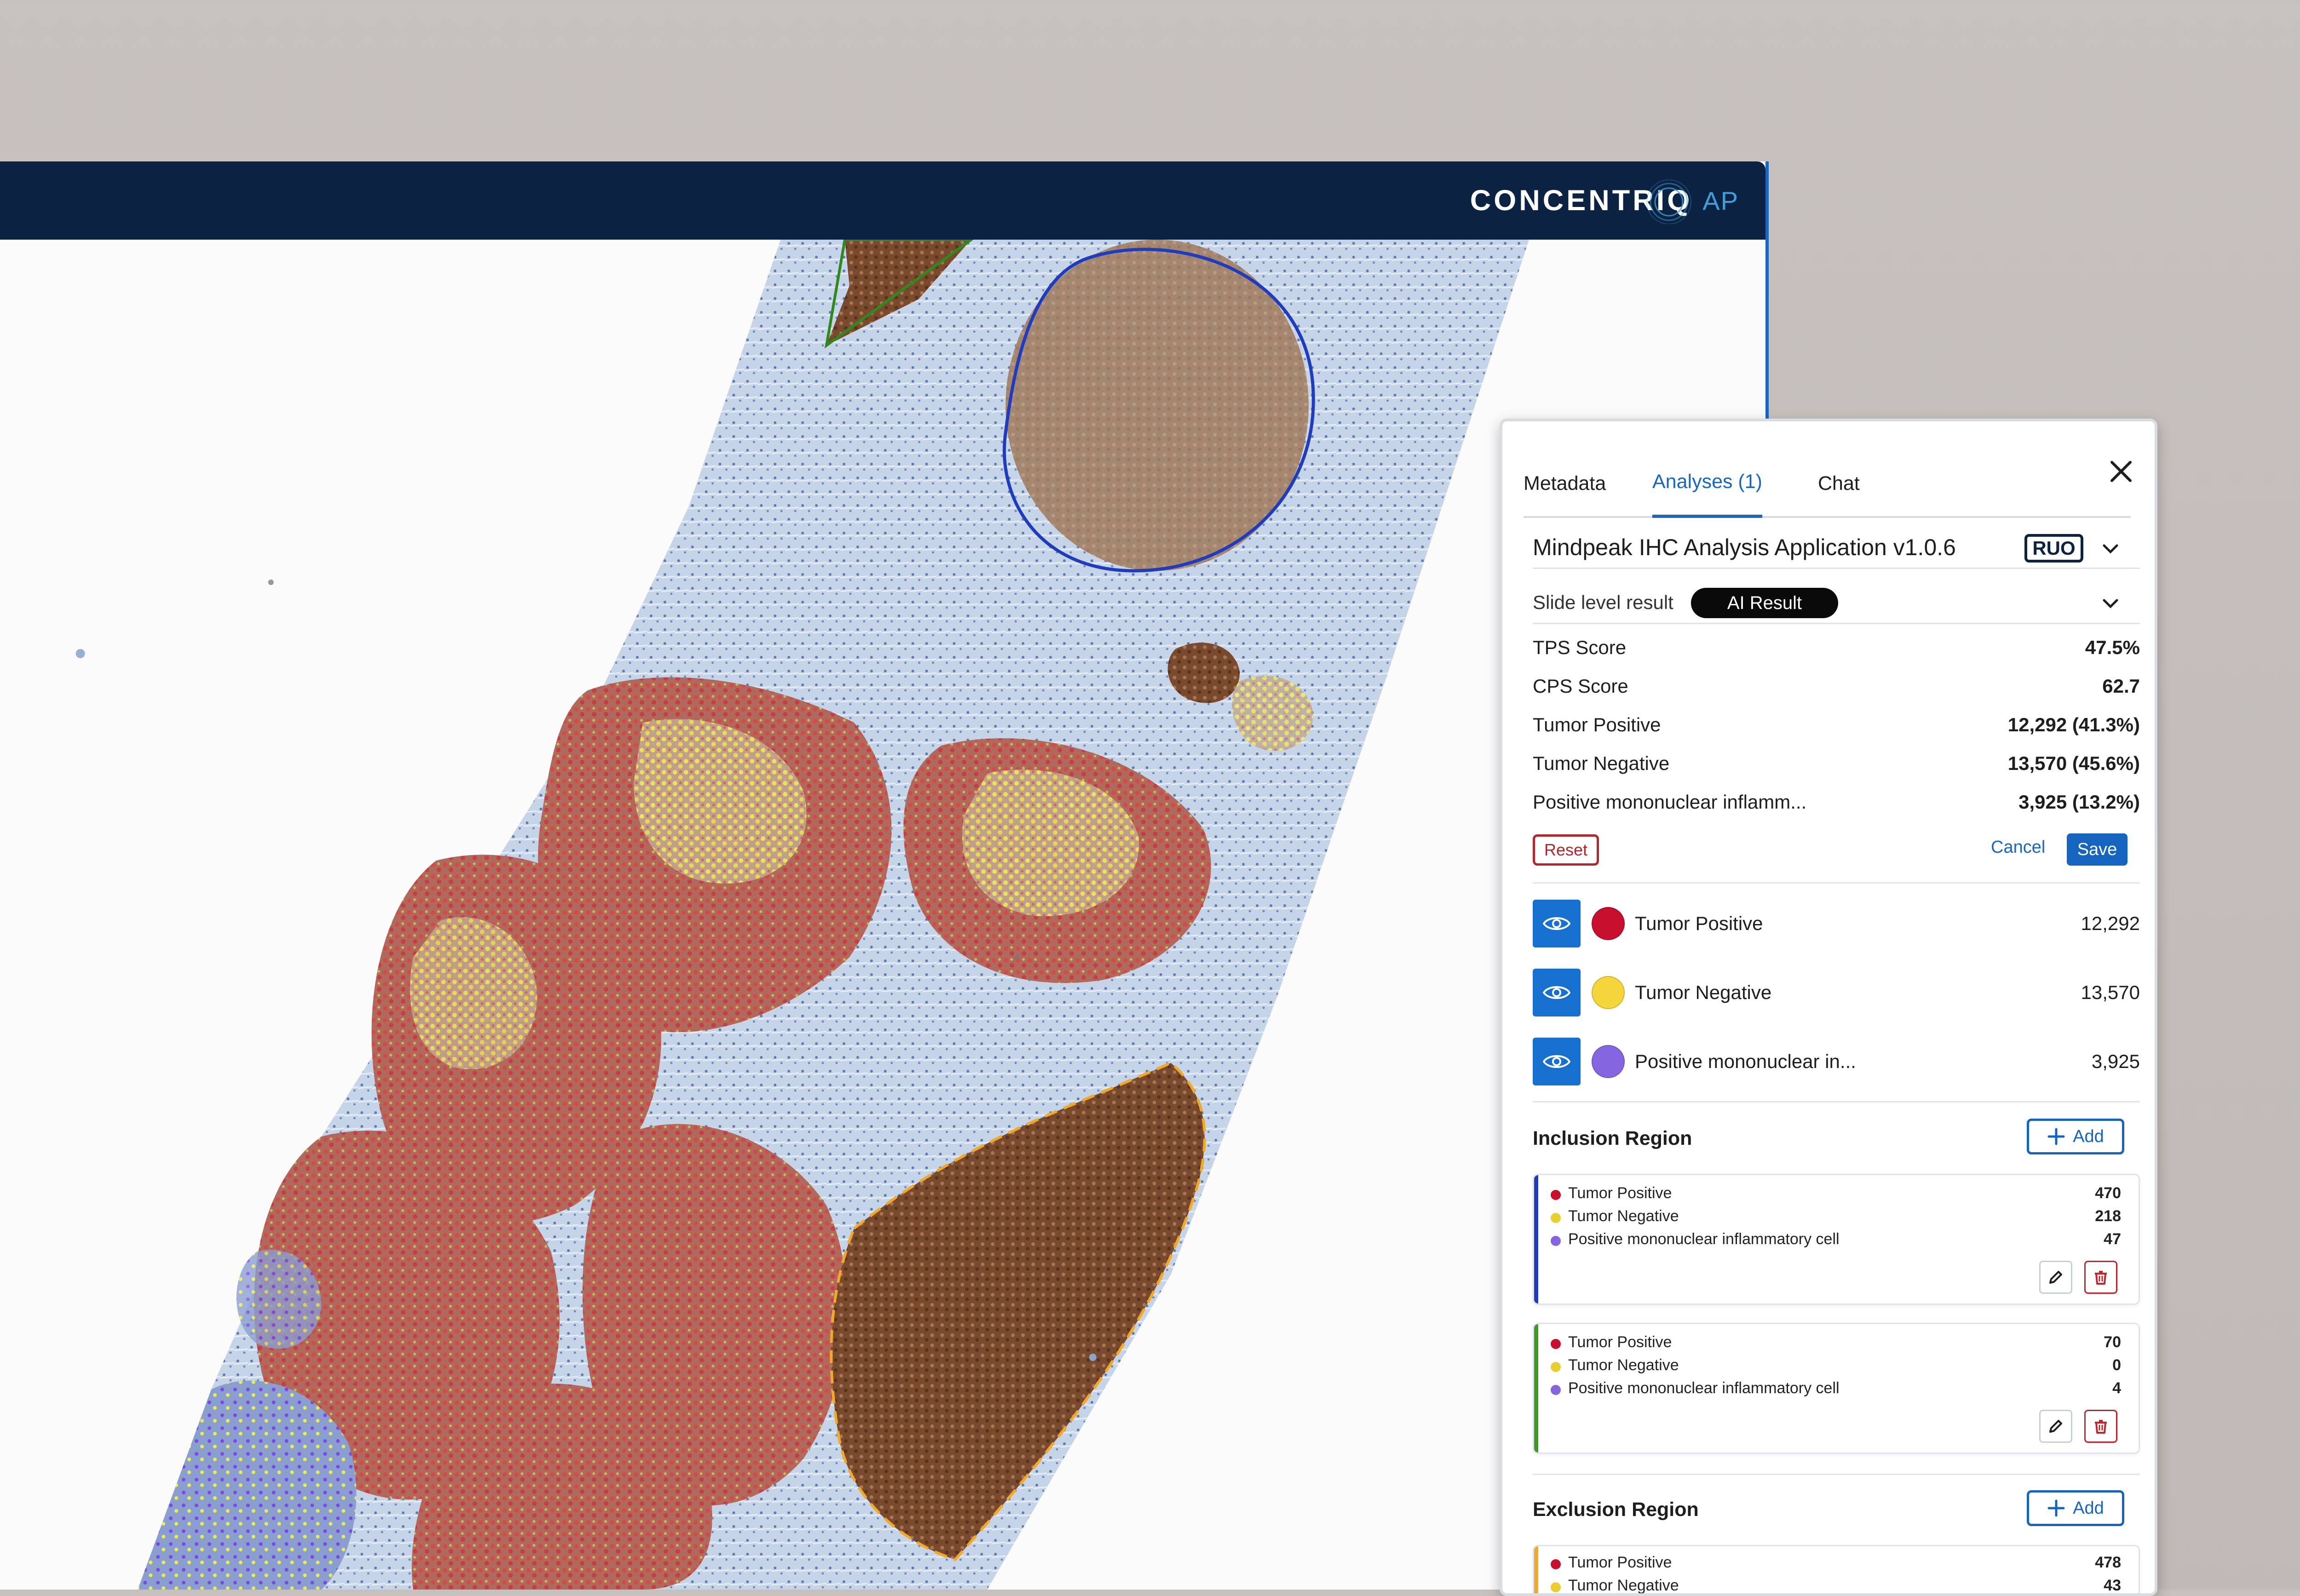  I want to click on close-button, so click(2121, 471).